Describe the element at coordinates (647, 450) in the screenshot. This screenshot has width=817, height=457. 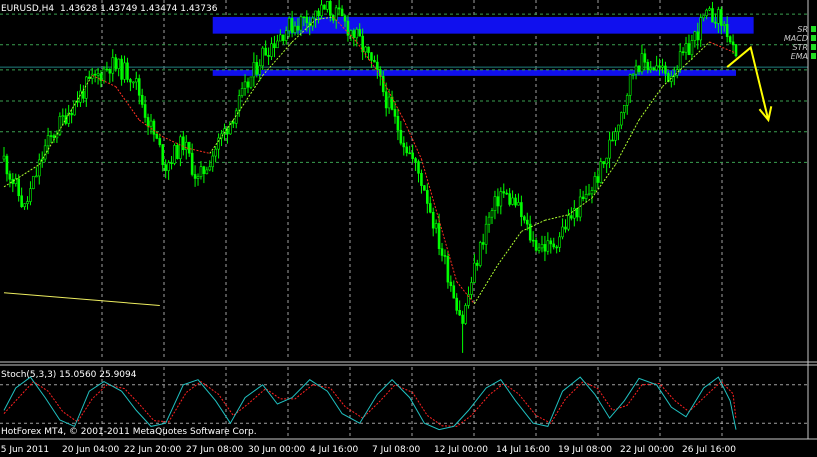
I see `time-axis-label: 22 Jul 00:00` at that location.